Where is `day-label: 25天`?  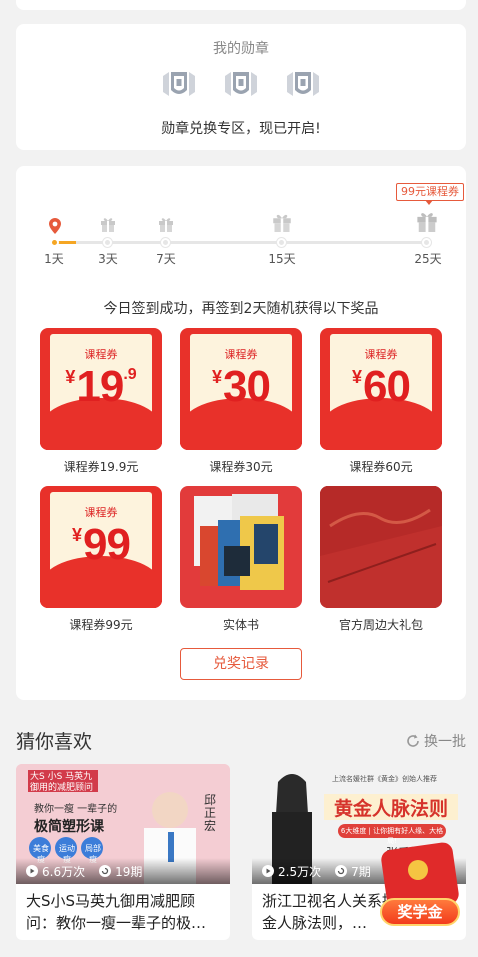 day-label: 25天 is located at coordinates (428, 259).